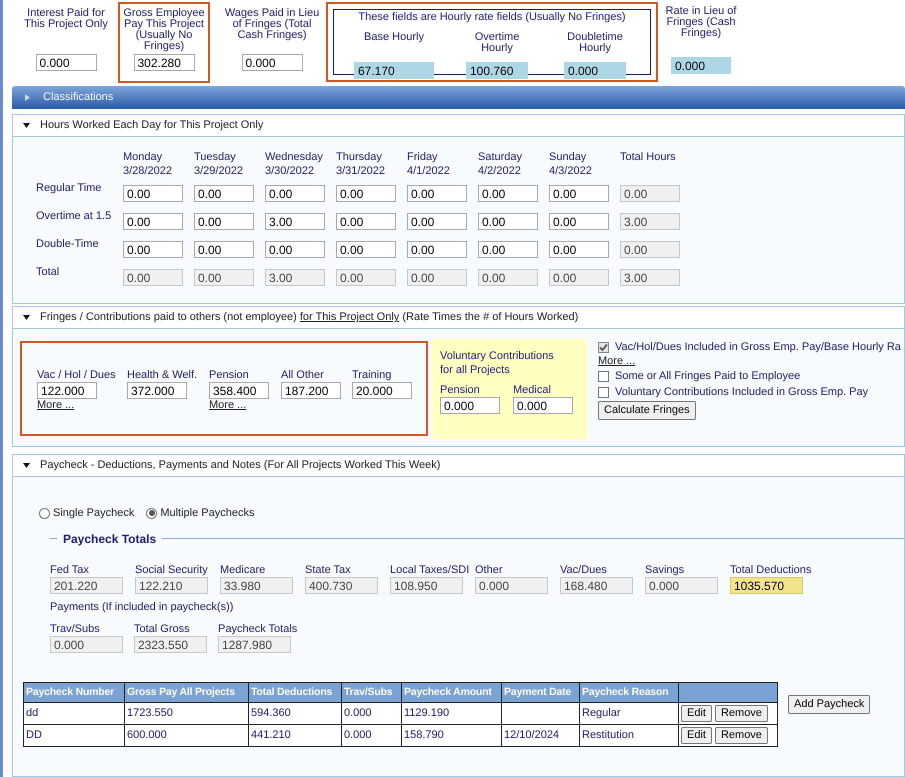 The image size is (905, 777). Describe the element at coordinates (207, 513) in the screenshot. I see `radio-label: Multiple Paychecks` at that location.